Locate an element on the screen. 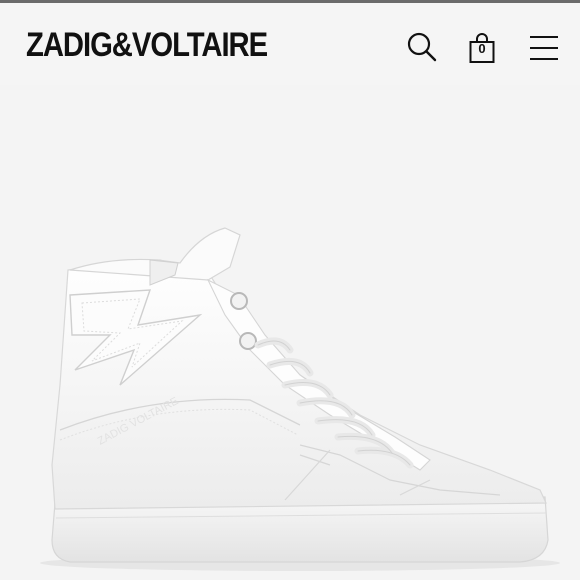 This screenshot has height=580, width=580. bag-count-badge: 0 is located at coordinates (482, 48).